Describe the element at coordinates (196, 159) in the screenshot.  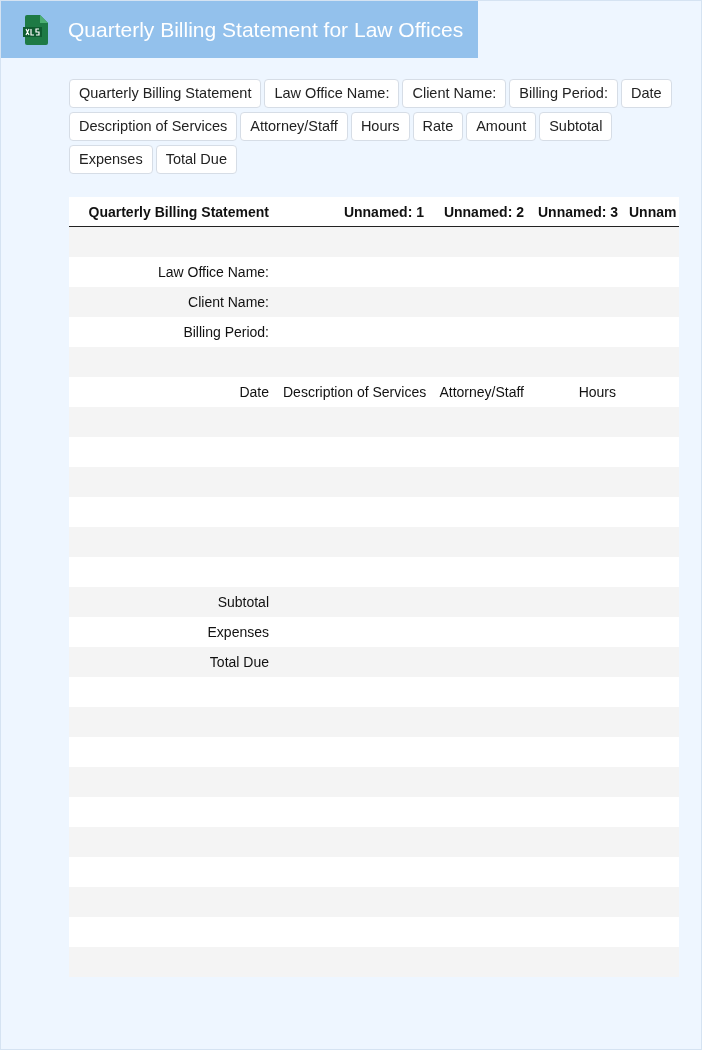
I see `keyword-tag: Total Due` at that location.